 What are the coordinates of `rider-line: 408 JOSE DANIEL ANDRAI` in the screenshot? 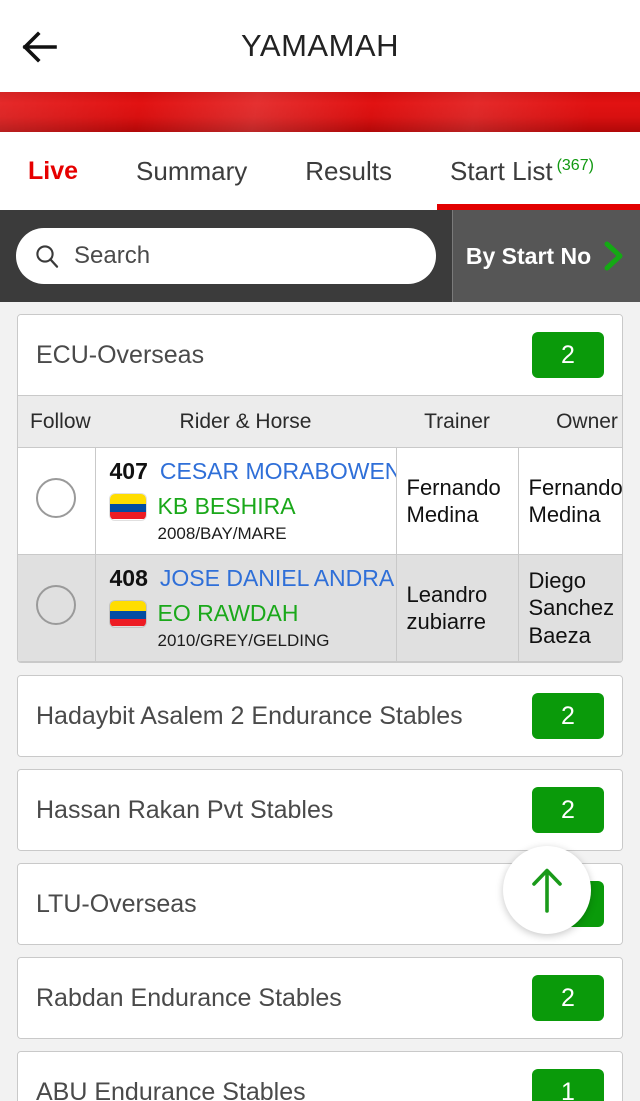 It's located at (253, 578).